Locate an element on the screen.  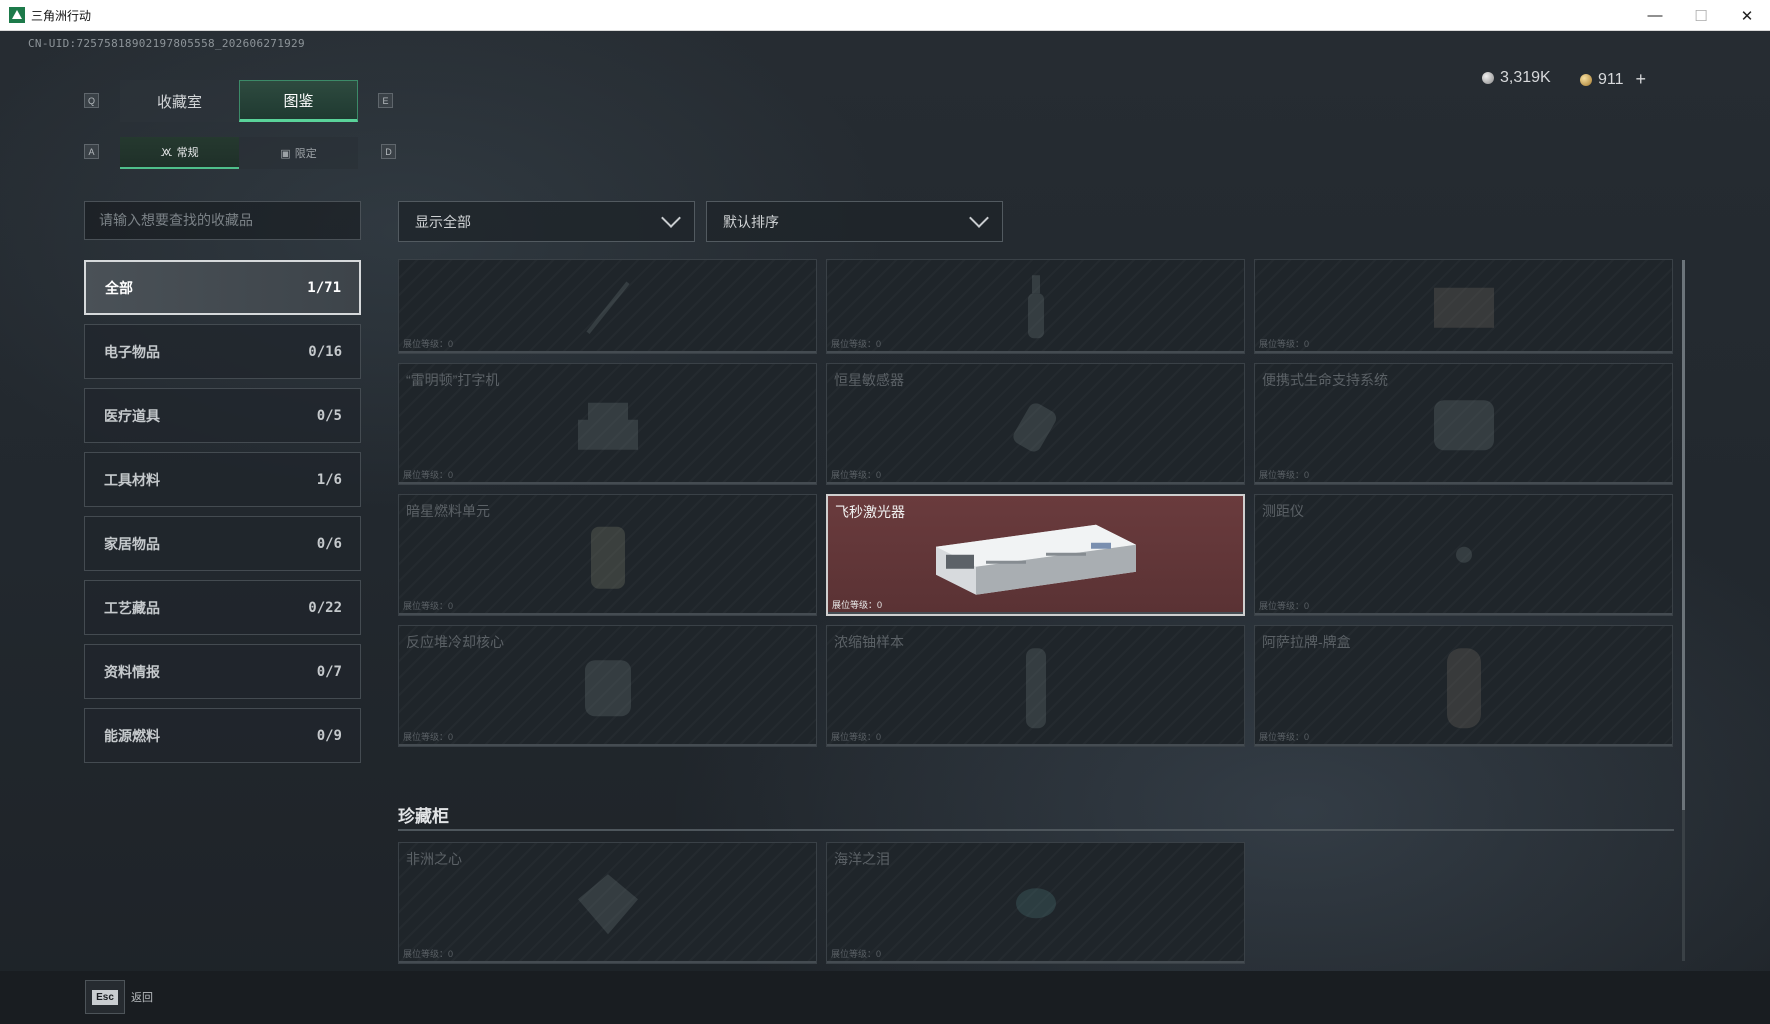
laser-item-icon is located at coordinates (1036, 559).